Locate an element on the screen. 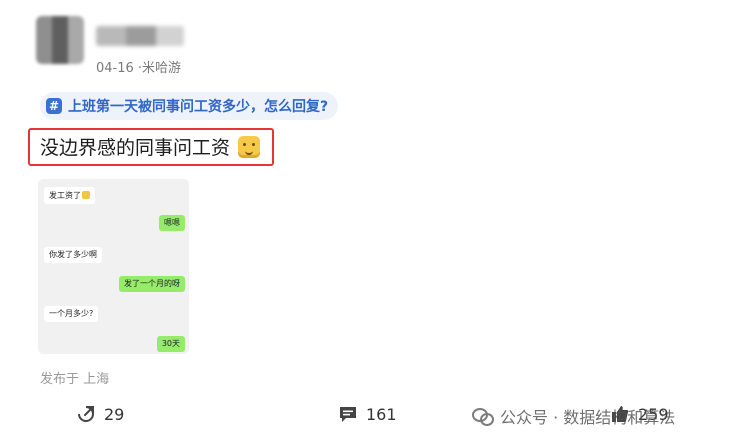 This screenshot has width=752, height=446. comment-count: 161 is located at coordinates (381, 414).